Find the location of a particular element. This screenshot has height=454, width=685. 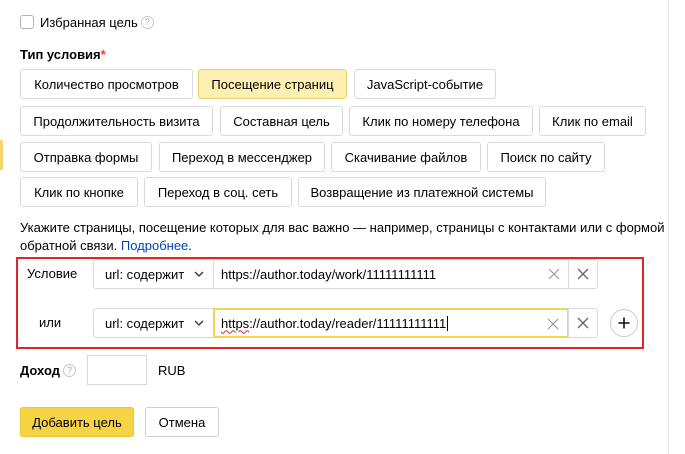

condition-type-payment-return: Возвращение из платежной системы is located at coordinates (422, 192).